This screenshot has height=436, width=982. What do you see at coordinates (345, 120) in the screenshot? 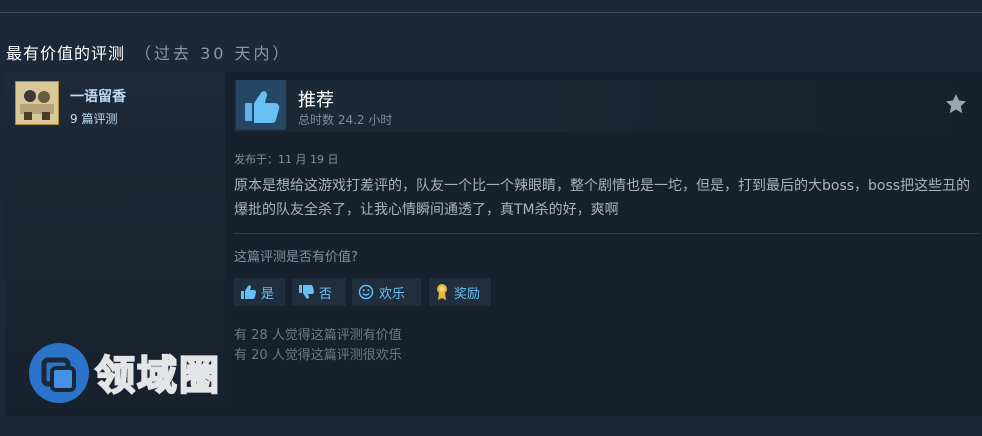
I see `play-hours: 总时数 24.2 小时` at bounding box center [345, 120].